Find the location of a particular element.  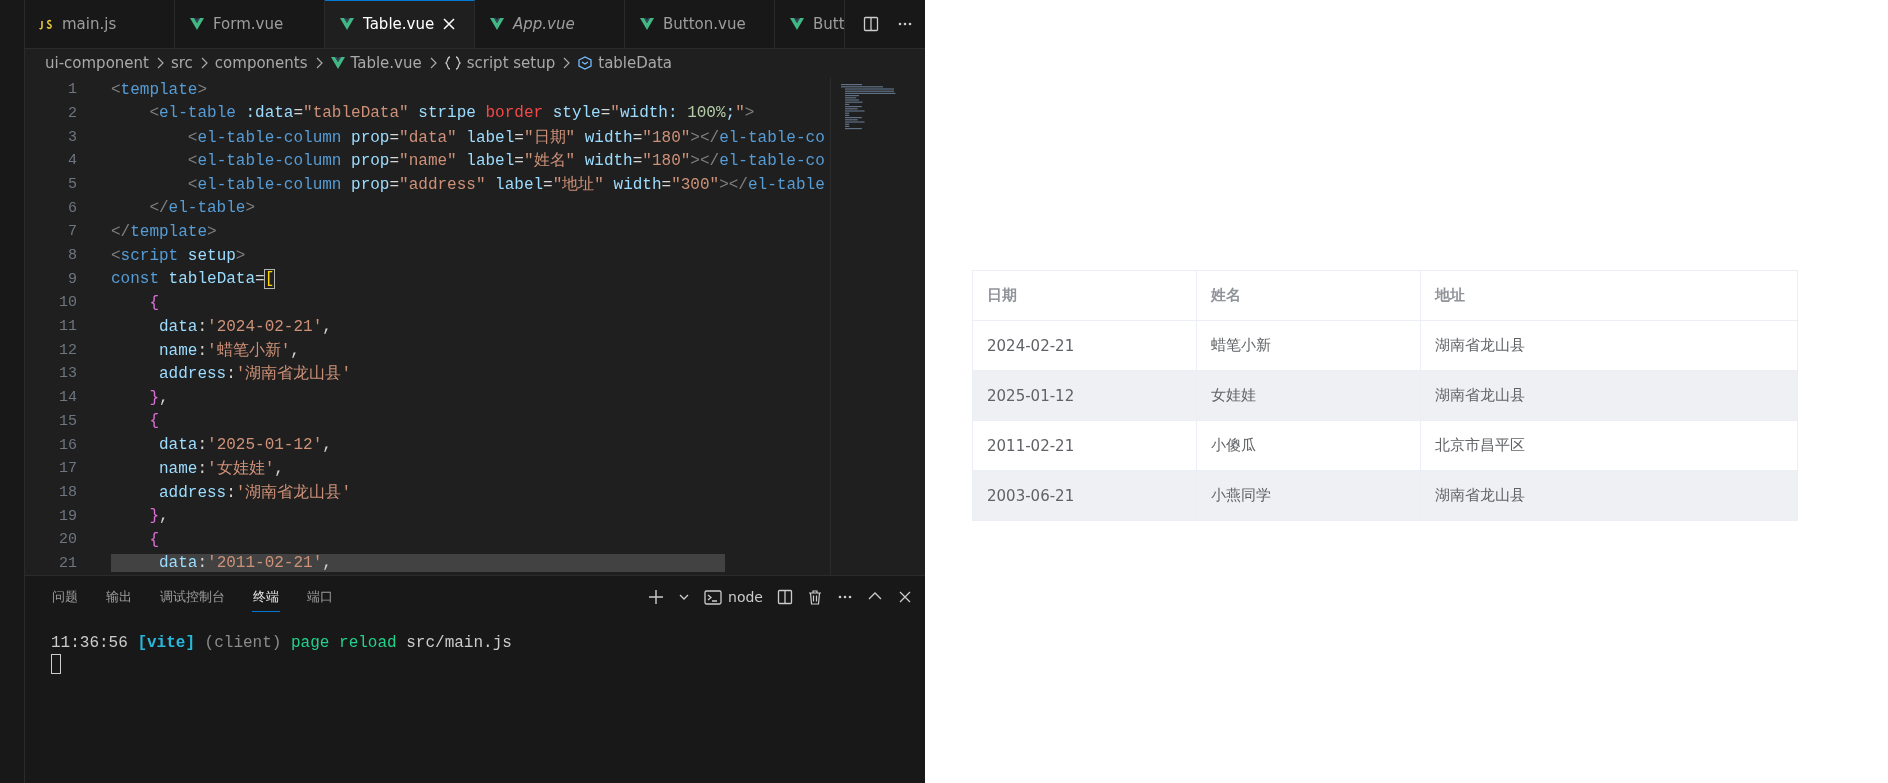

breadcrumb-item: script setup is located at coordinates (499, 62).